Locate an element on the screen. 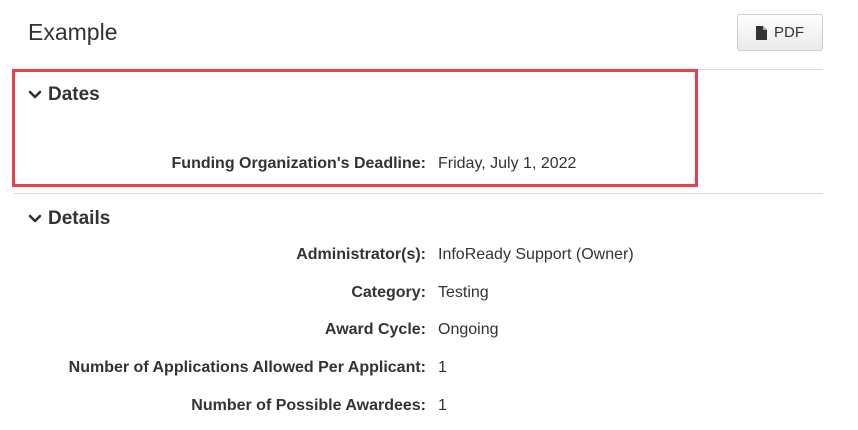 This screenshot has height=430, width=858. field-label: Number of Possible Awardees is located at coordinates (213, 406).